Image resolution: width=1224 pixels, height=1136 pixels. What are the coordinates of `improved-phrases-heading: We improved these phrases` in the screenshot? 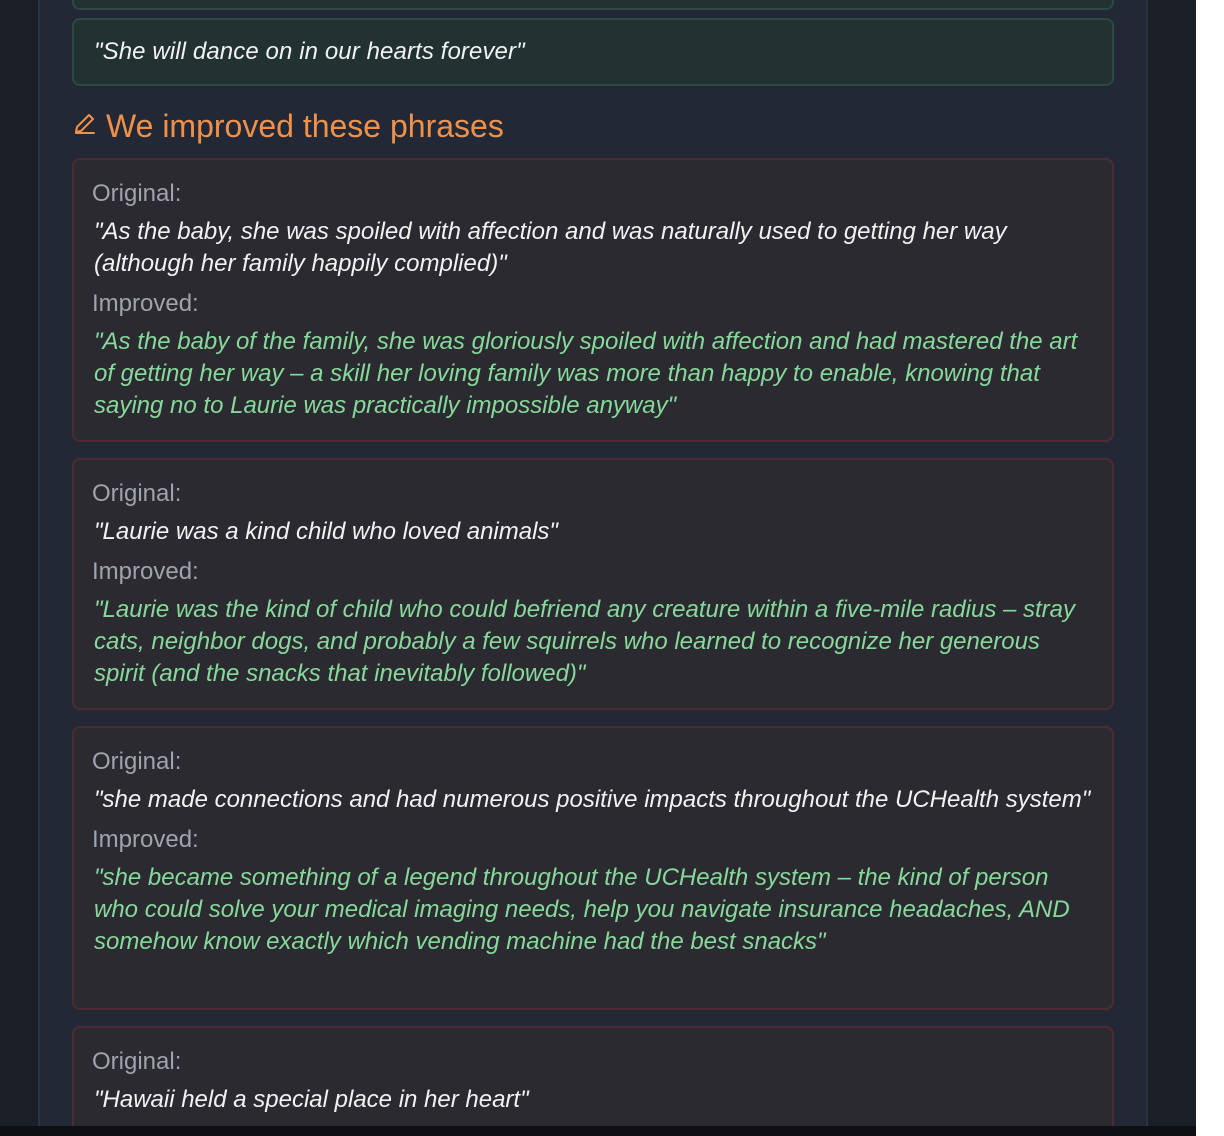 It's located at (288, 126).